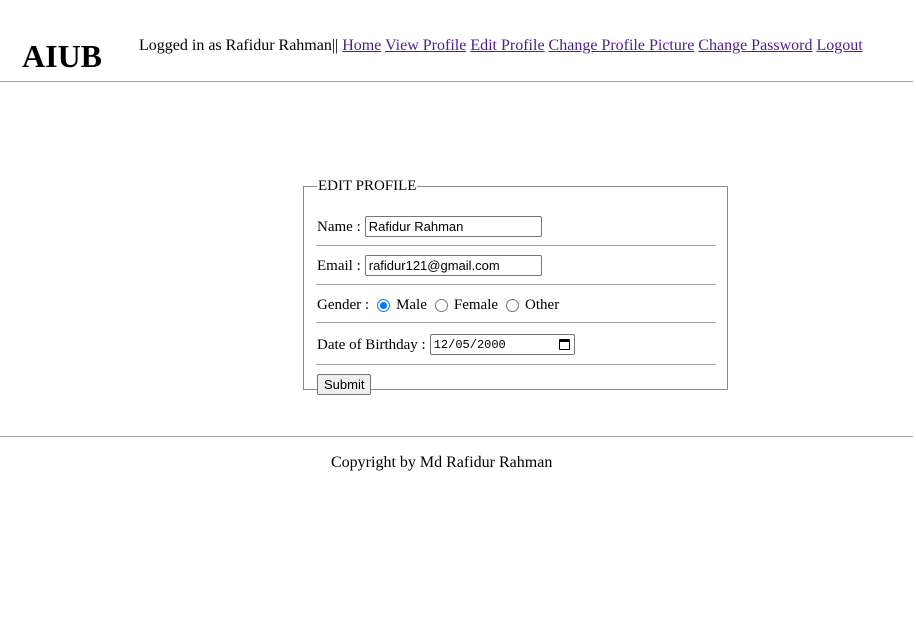 The width and height of the screenshot is (916, 619). What do you see at coordinates (371, 344) in the screenshot?
I see `dob-label: Date of Birthday :` at bounding box center [371, 344].